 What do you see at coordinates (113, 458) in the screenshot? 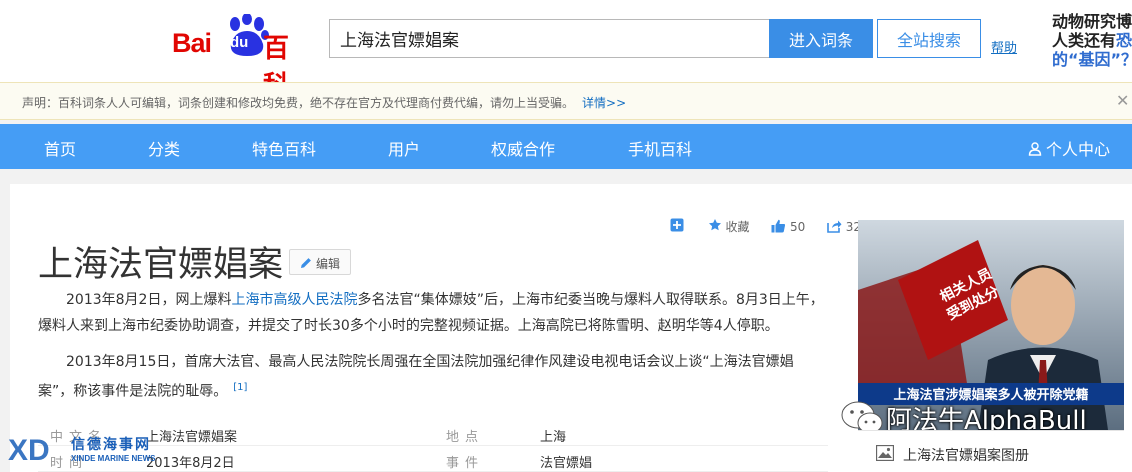
I see `xd-english: XINDE MARINE NEWS` at bounding box center [113, 458].